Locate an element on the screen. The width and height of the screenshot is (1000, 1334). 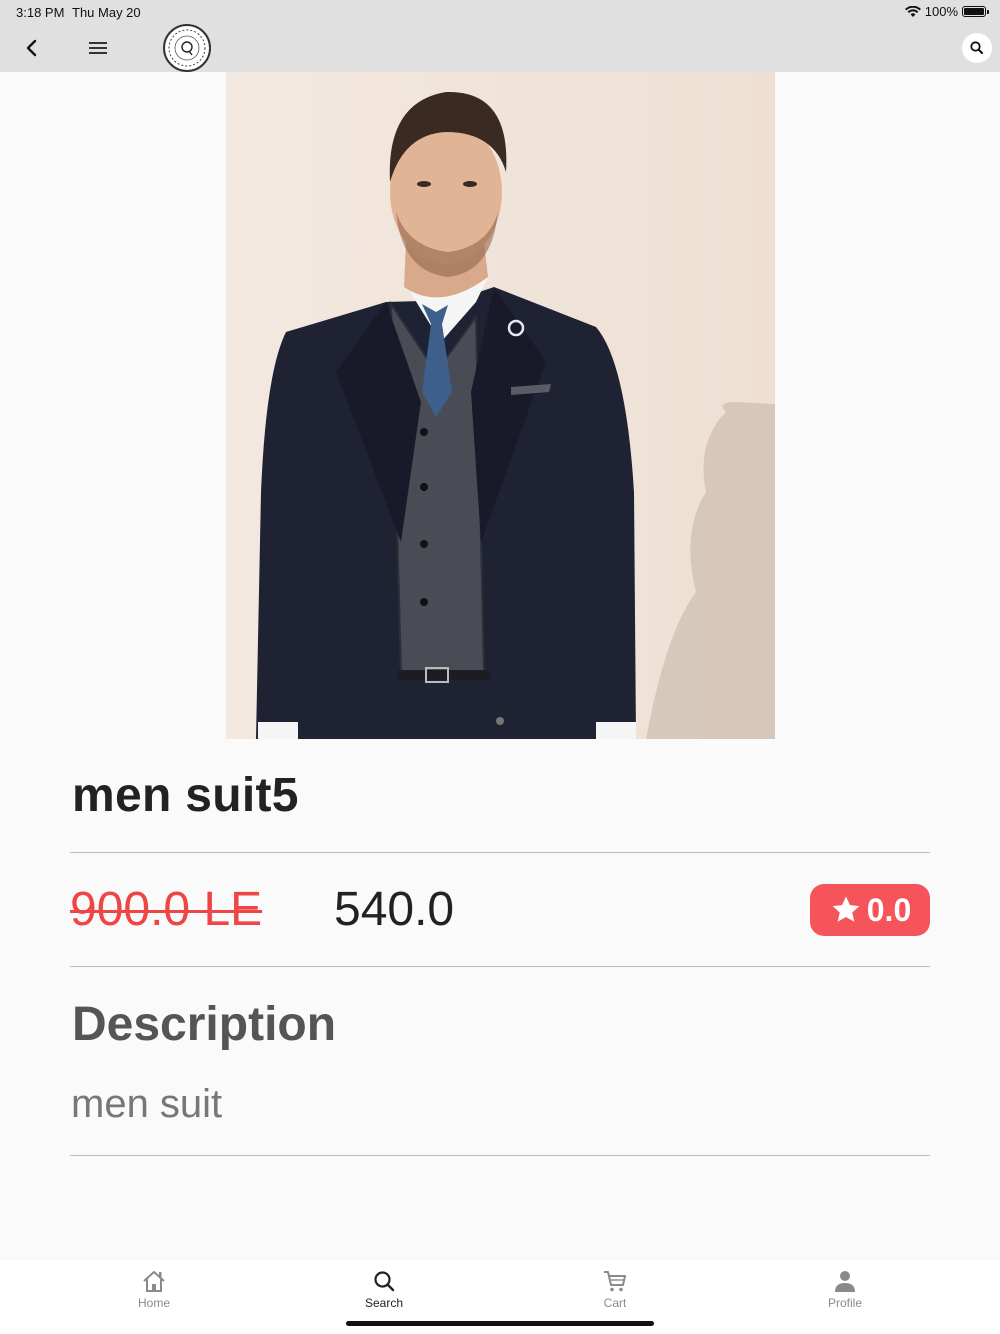
chevron-left-icon is located at coordinates (31, 48).